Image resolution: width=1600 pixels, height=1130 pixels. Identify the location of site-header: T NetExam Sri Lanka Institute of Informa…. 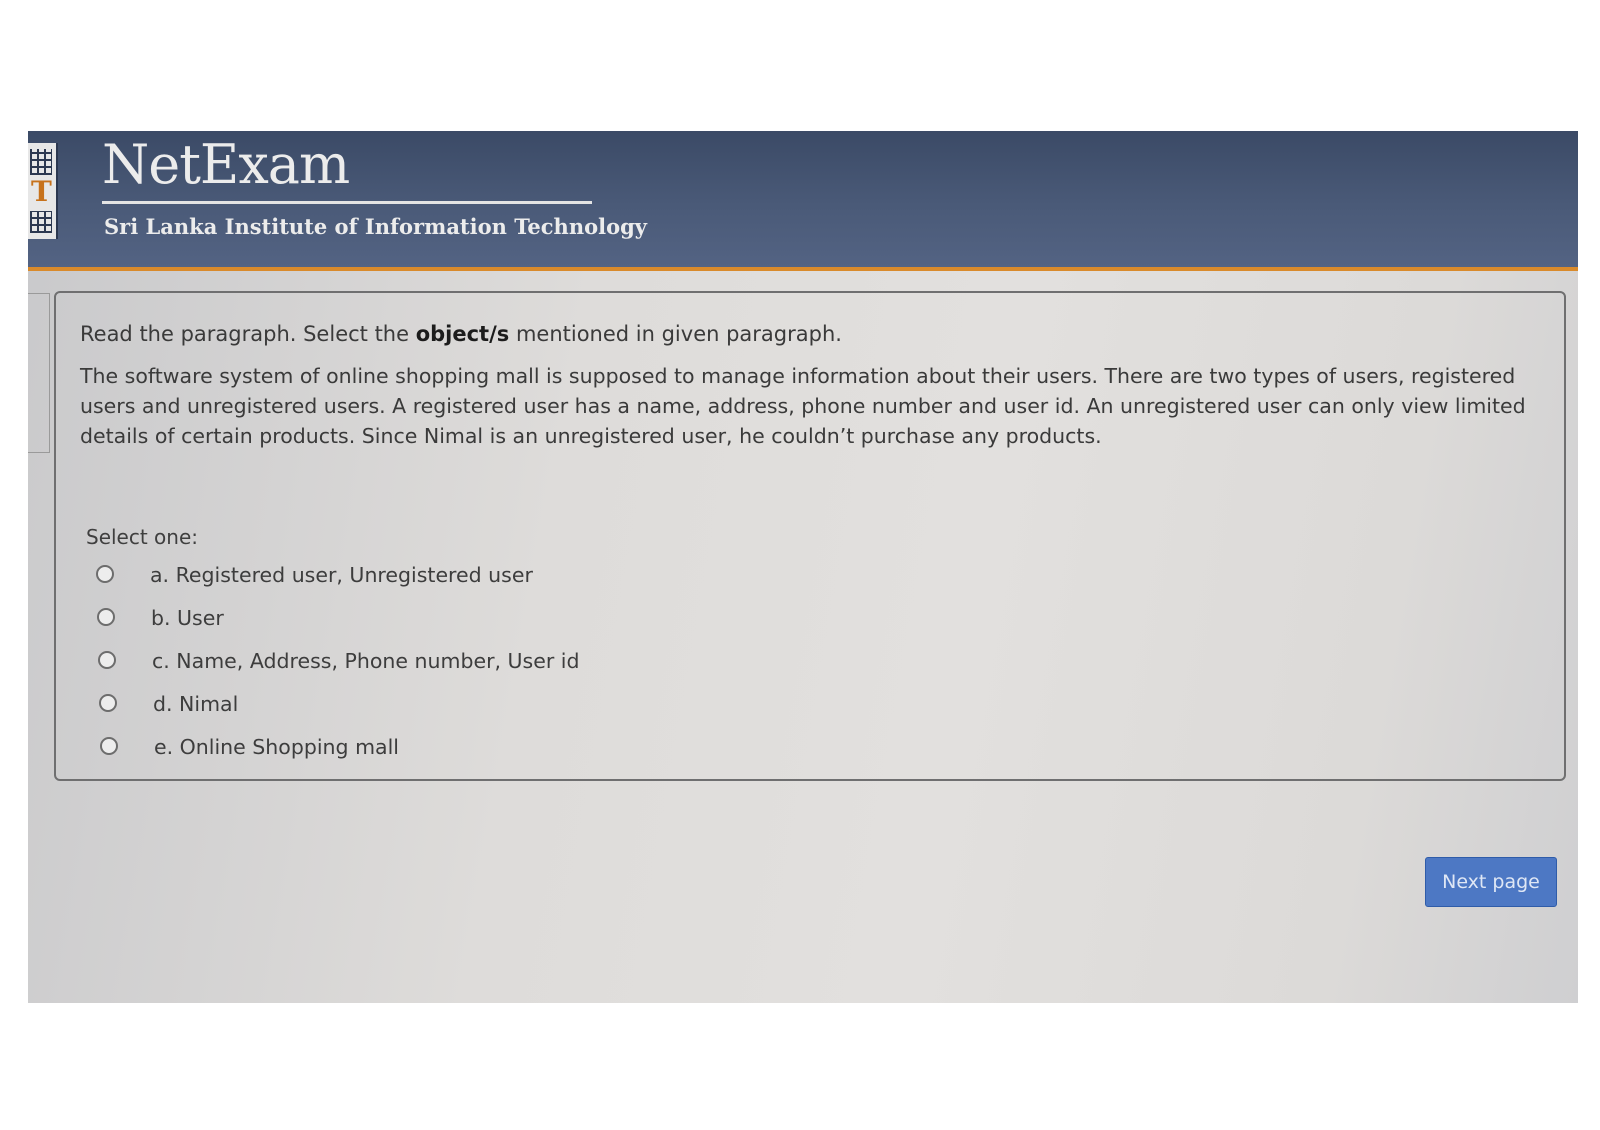
(803, 201).